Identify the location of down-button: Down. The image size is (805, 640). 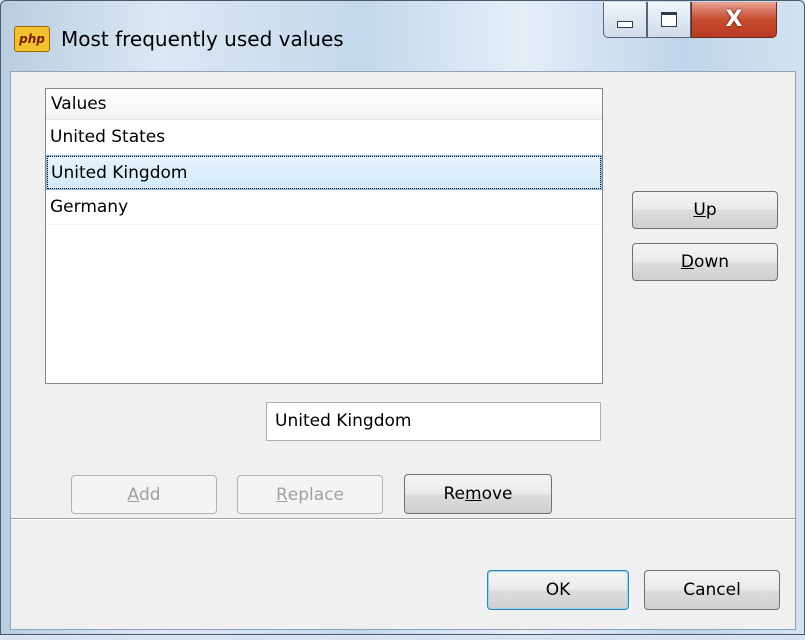
(705, 262).